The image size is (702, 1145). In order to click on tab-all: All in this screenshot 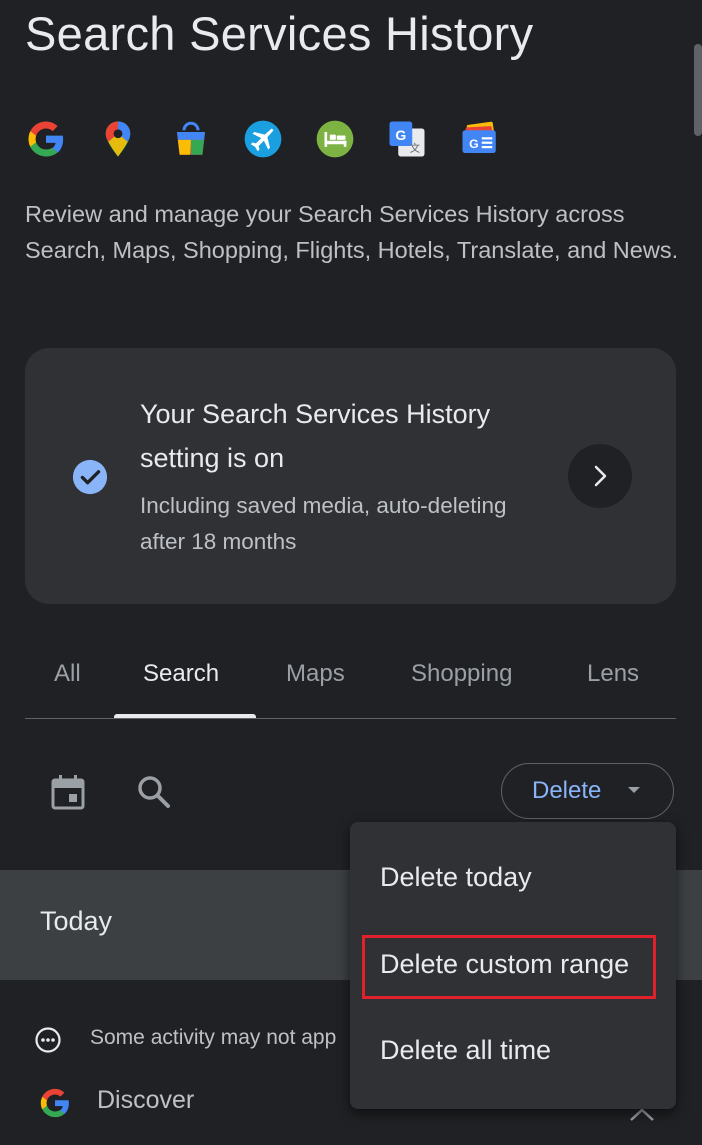, I will do `click(67, 674)`.